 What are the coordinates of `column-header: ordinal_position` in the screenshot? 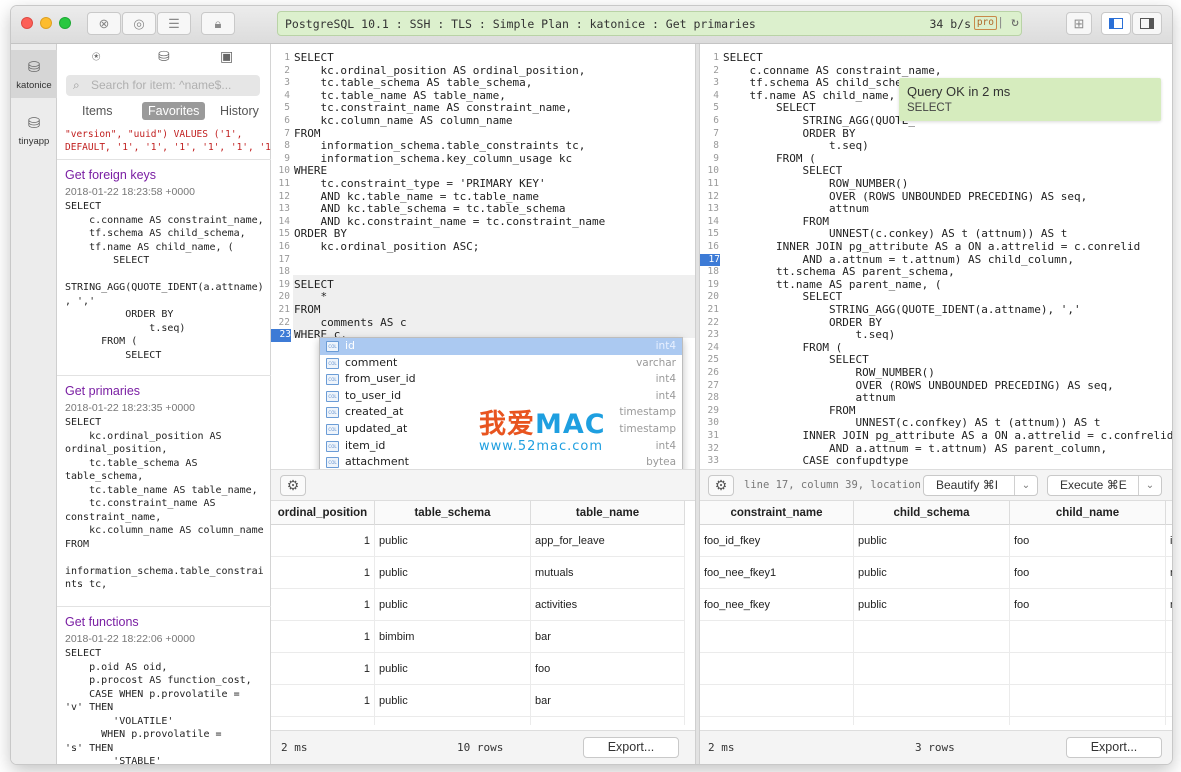 It's located at (323, 513).